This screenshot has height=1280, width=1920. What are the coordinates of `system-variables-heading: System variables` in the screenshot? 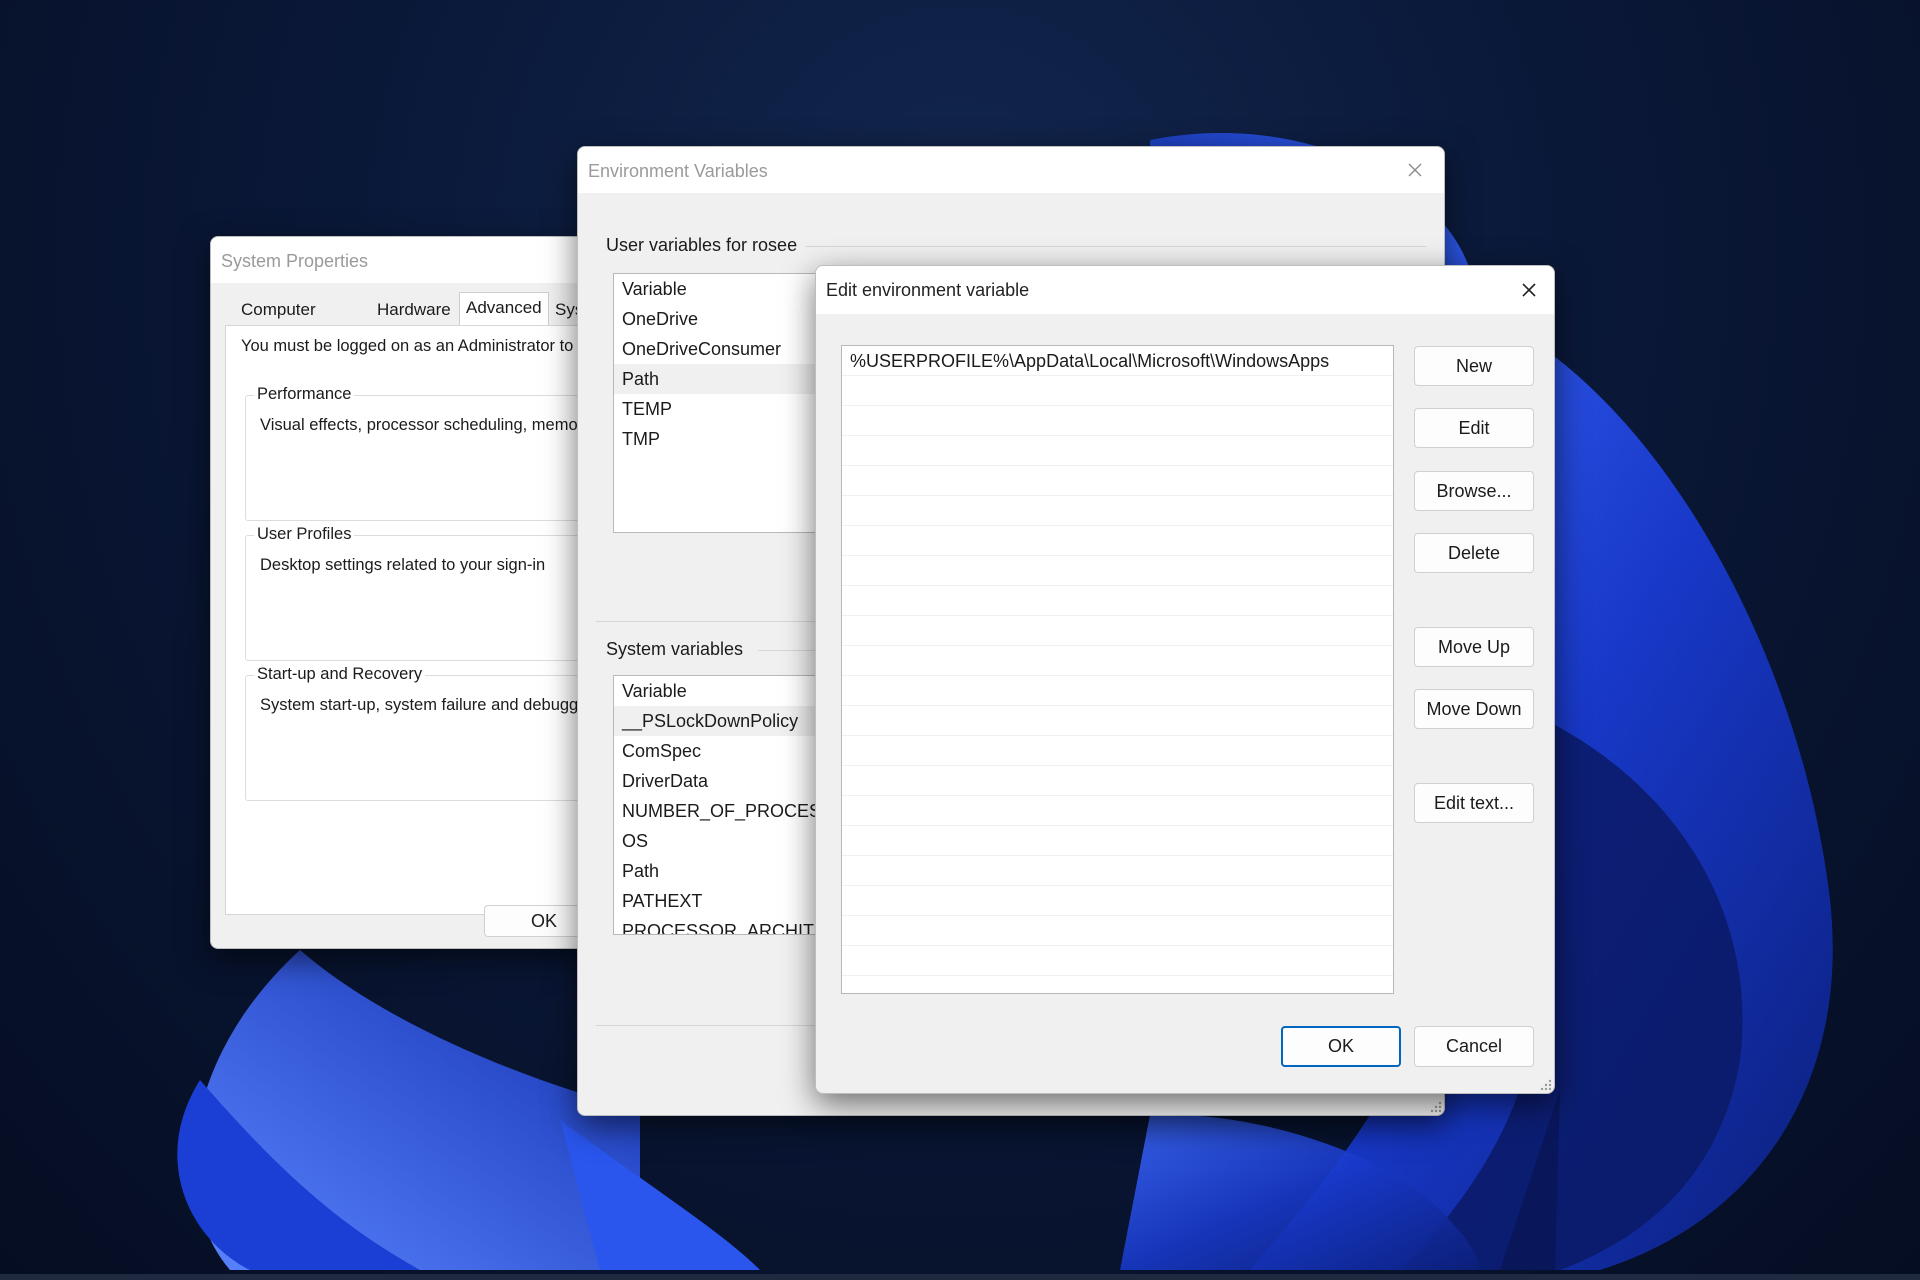 It's located at (675, 649).